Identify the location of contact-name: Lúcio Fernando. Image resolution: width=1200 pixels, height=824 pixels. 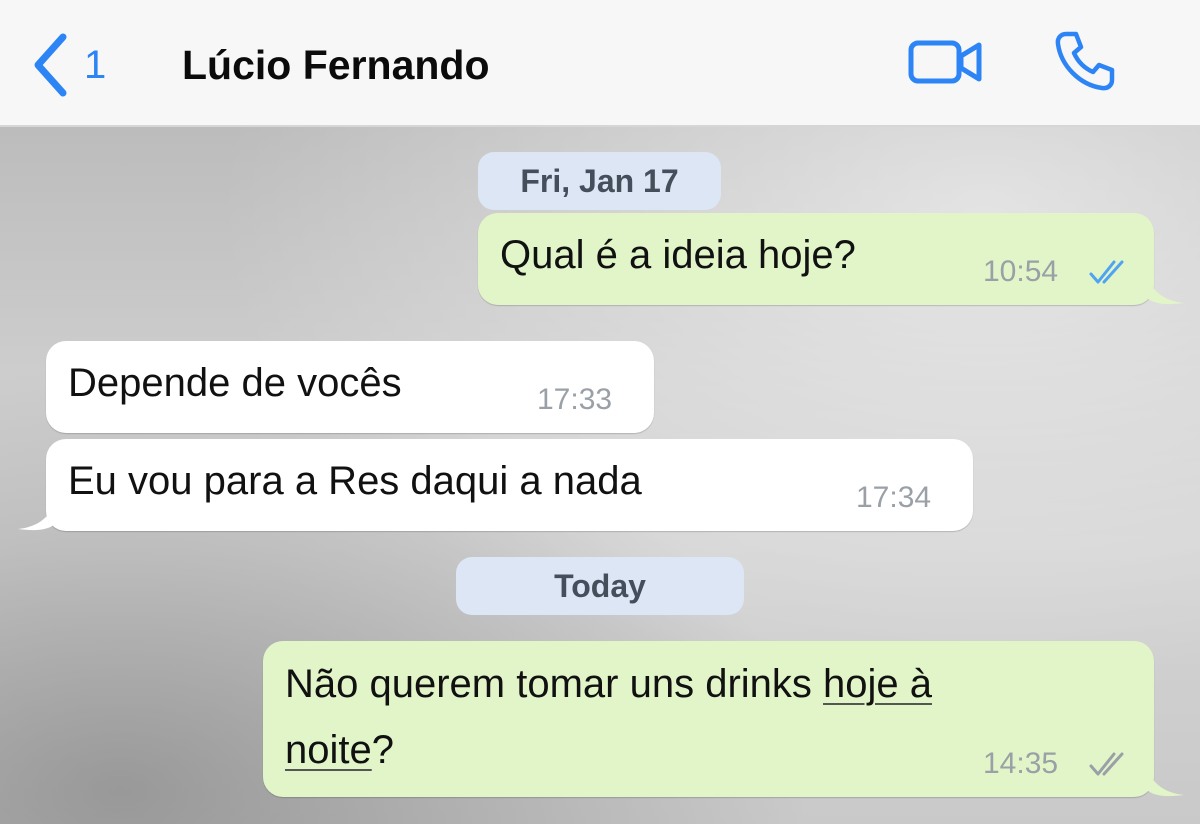
(336, 65).